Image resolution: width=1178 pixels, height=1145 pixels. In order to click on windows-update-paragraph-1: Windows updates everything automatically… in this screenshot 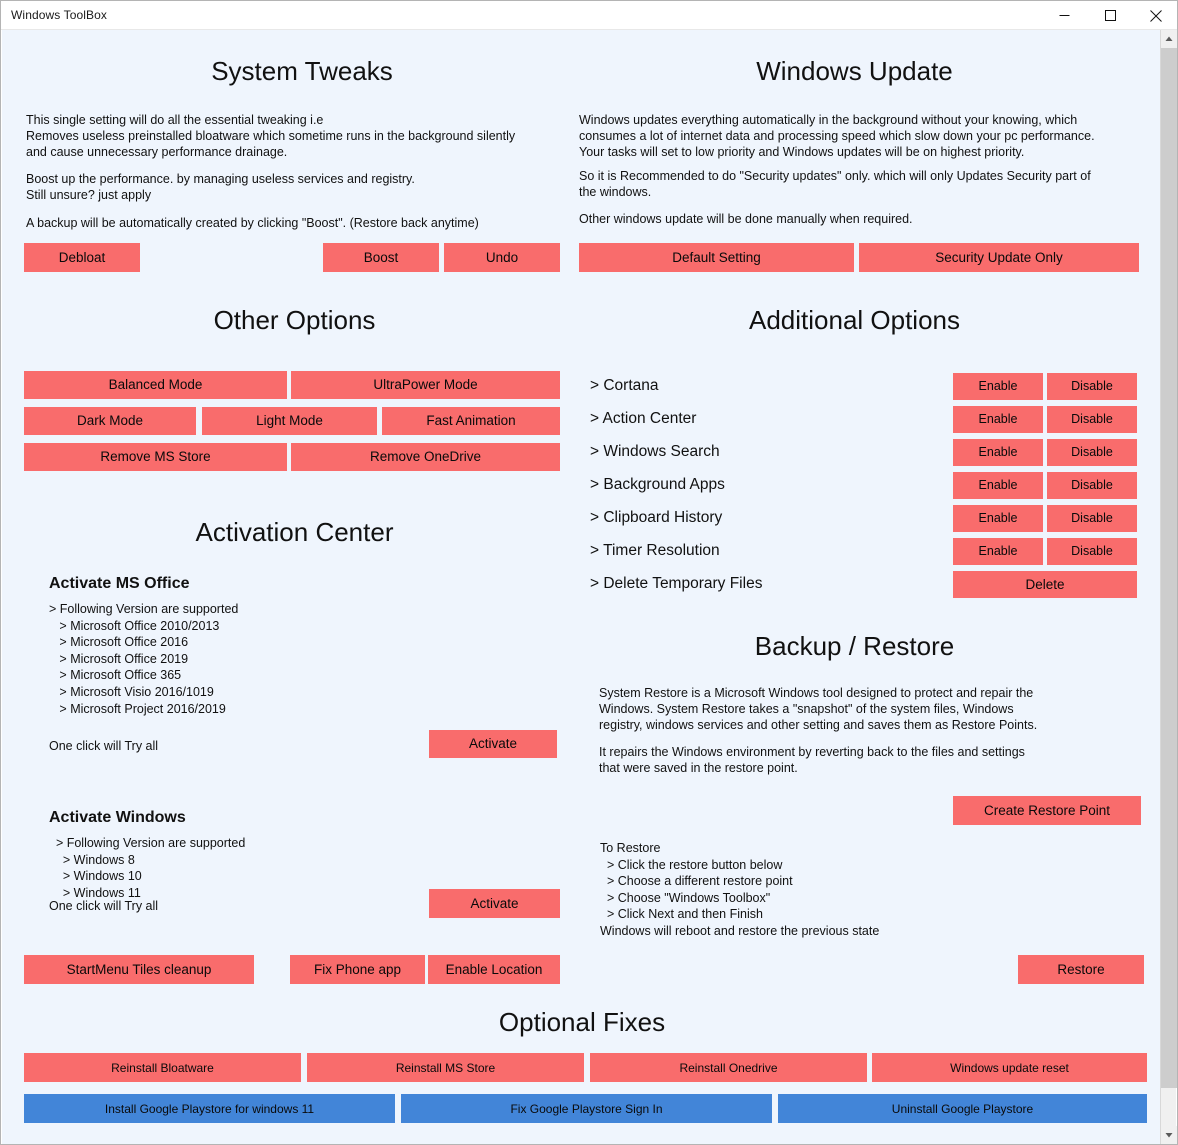, I will do `click(837, 136)`.